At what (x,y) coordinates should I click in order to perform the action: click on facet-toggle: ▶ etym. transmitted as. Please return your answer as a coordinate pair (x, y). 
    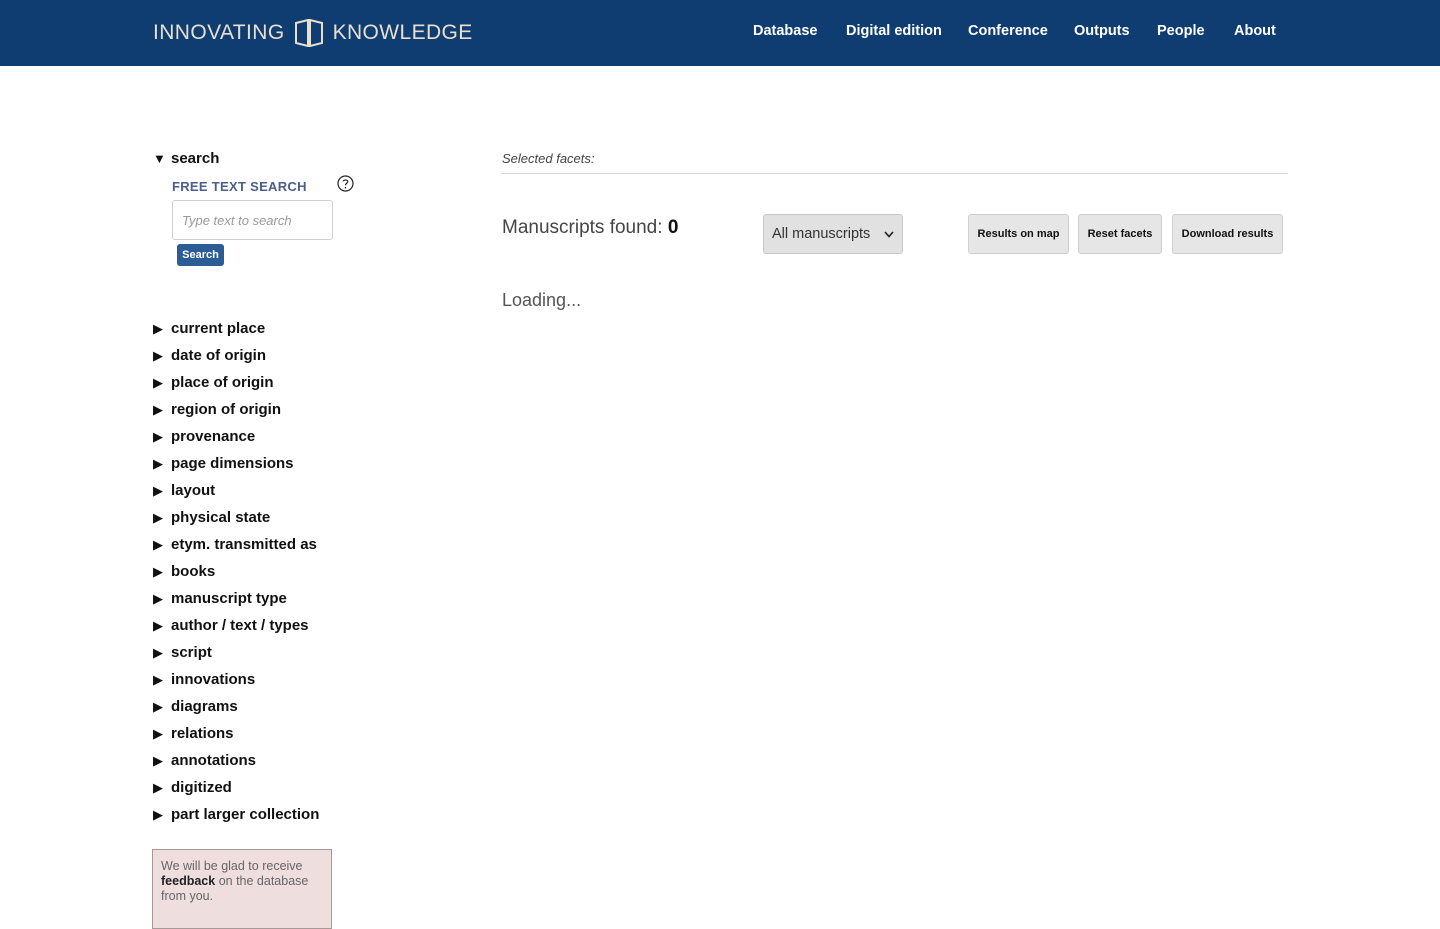
    Looking at the image, I should click on (235, 544).